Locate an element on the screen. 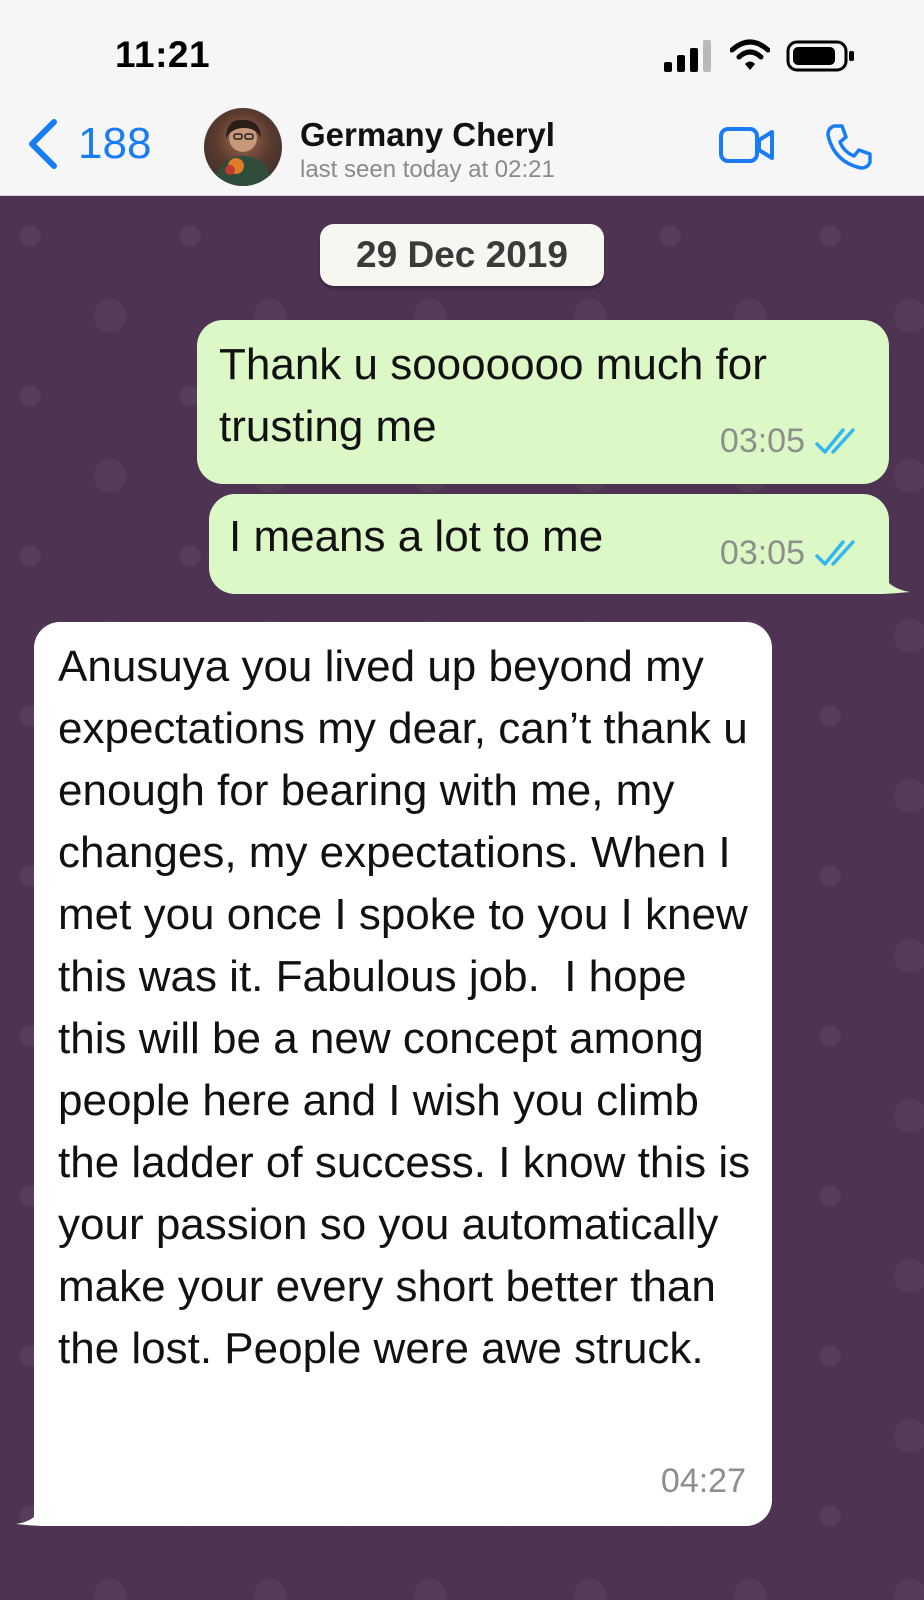  contact-name: Germany Cheryl is located at coordinates (427, 135).